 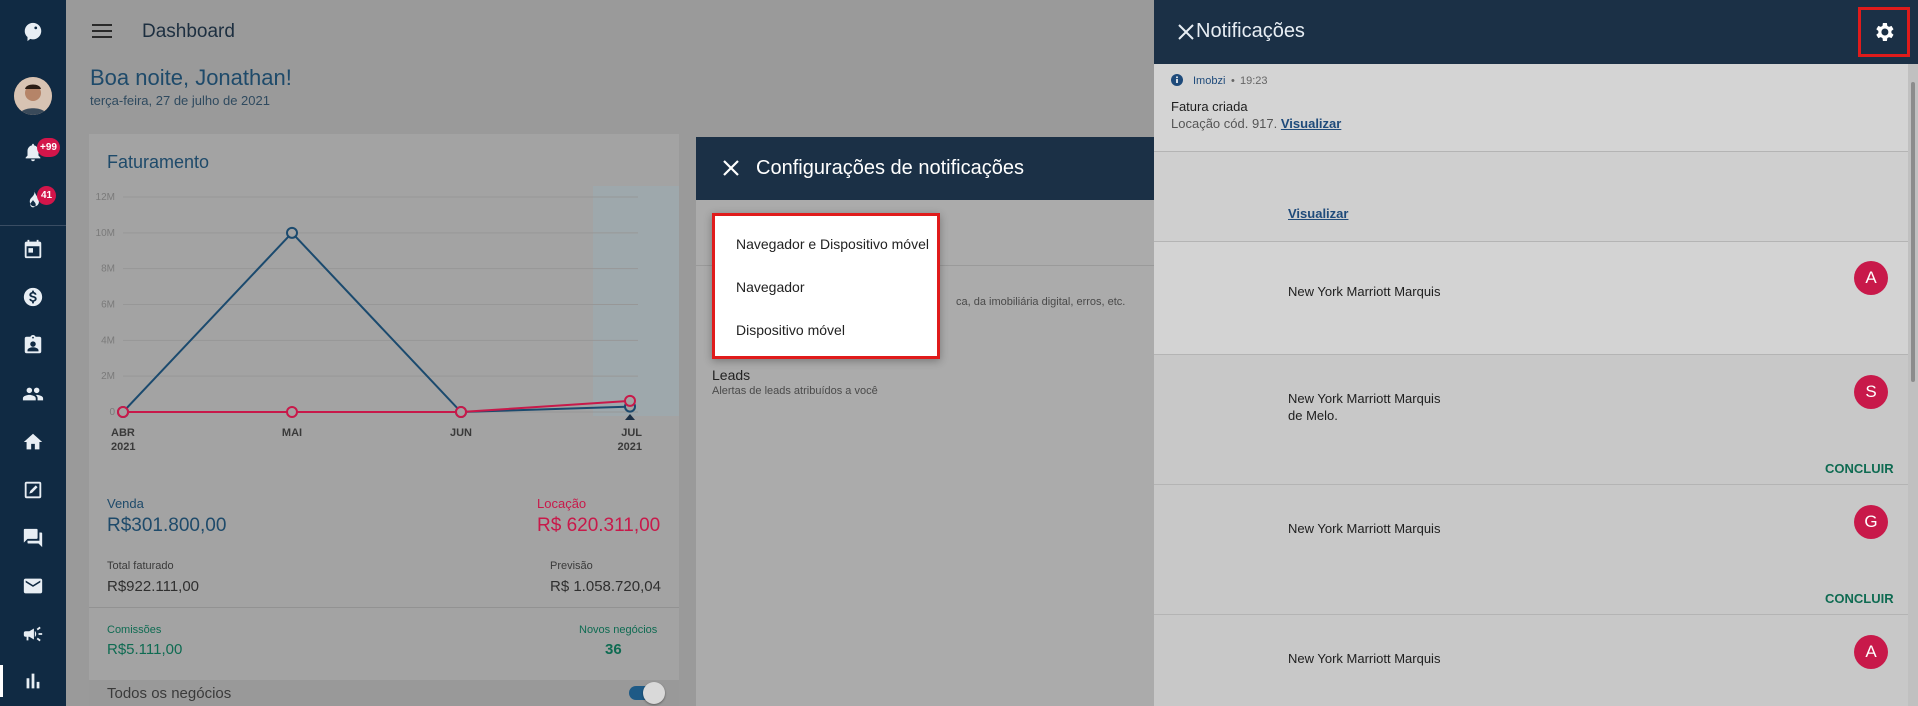 What do you see at coordinates (46, 195) in the screenshot?
I see `tasks-count-badge: 41` at bounding box center [46, 195].